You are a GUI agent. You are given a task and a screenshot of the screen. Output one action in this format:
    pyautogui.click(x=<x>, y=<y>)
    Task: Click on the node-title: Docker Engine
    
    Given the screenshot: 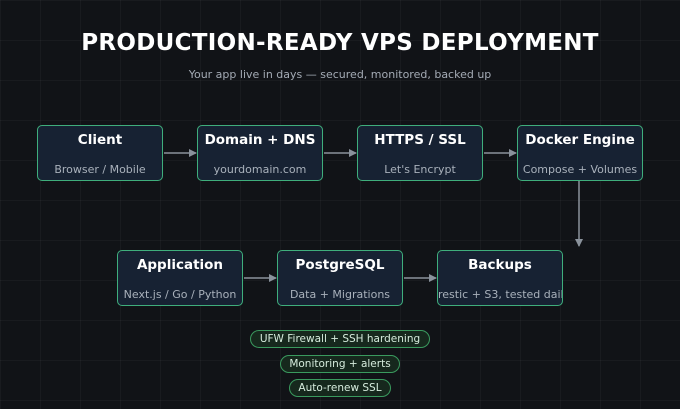 What is the action you would take?
    pyautogui.click(x=580, y=140)
    